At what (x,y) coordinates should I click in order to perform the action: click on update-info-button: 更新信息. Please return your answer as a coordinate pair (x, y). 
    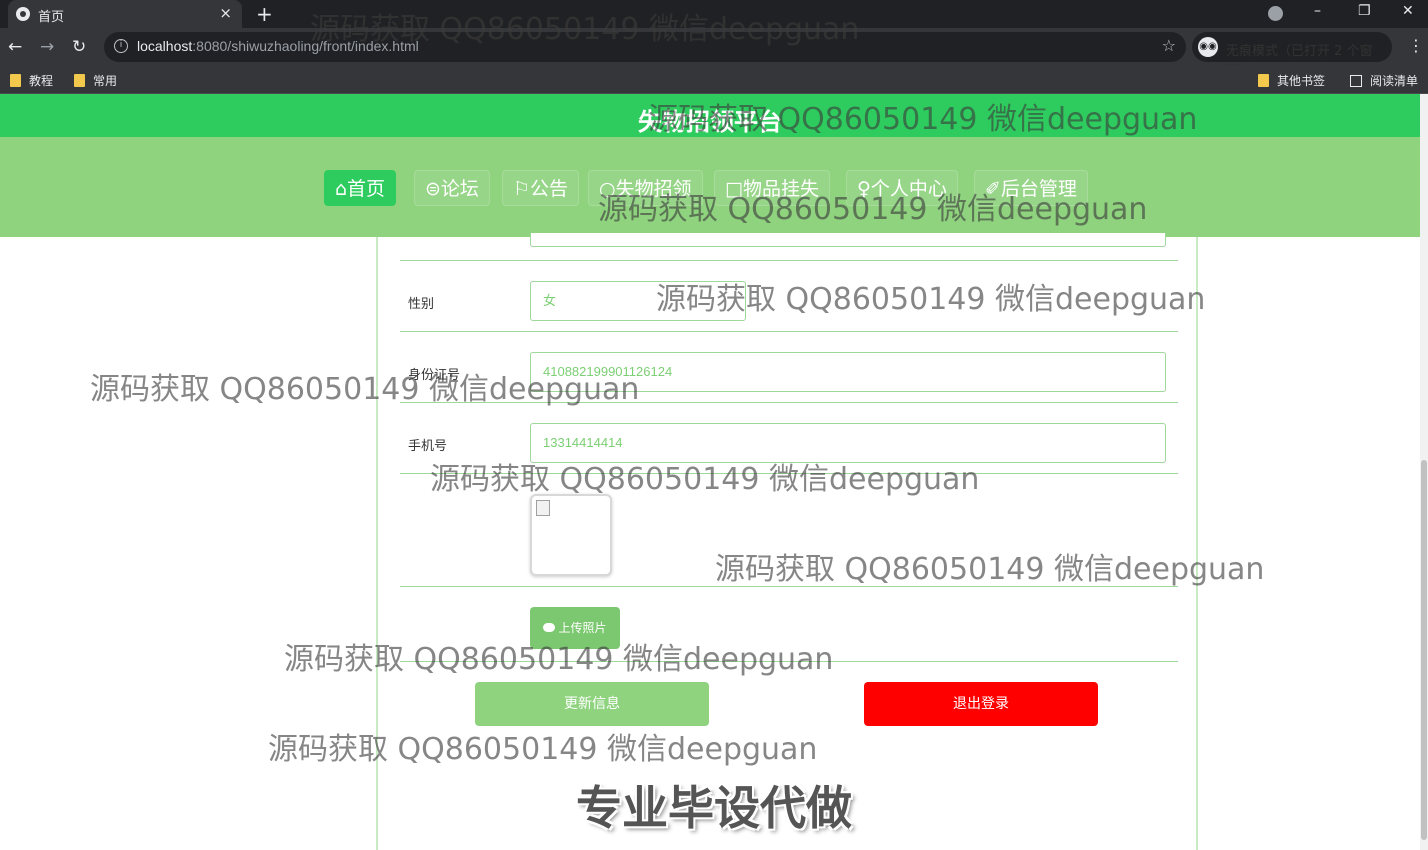
    Looking at the image, I should click on (592, 704).